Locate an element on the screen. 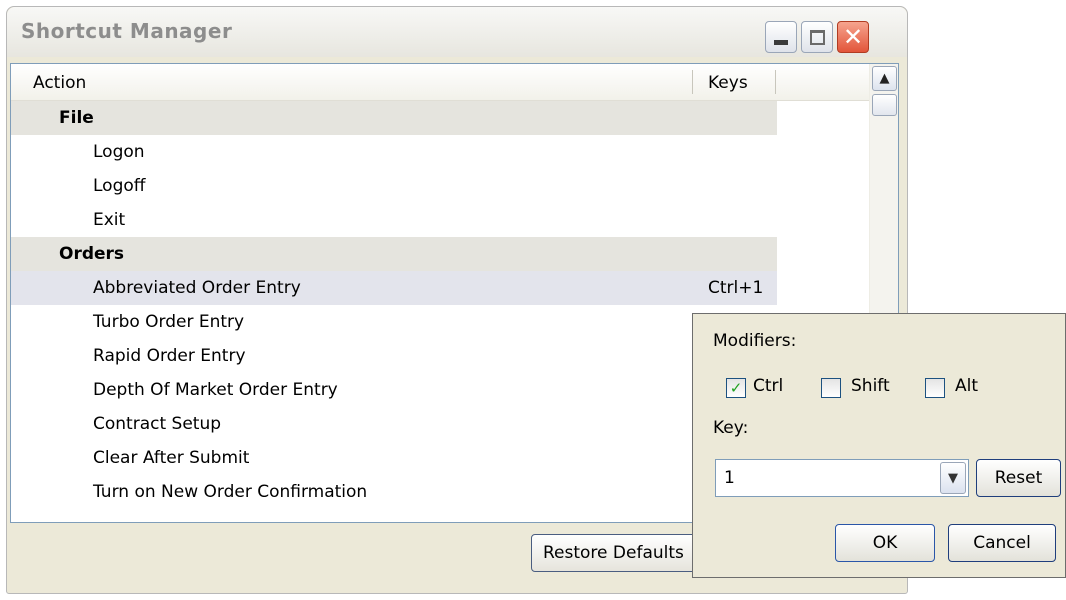 This screenshot has height=600, width=1066. shift-checkbox is located at coordinates (831, 388).